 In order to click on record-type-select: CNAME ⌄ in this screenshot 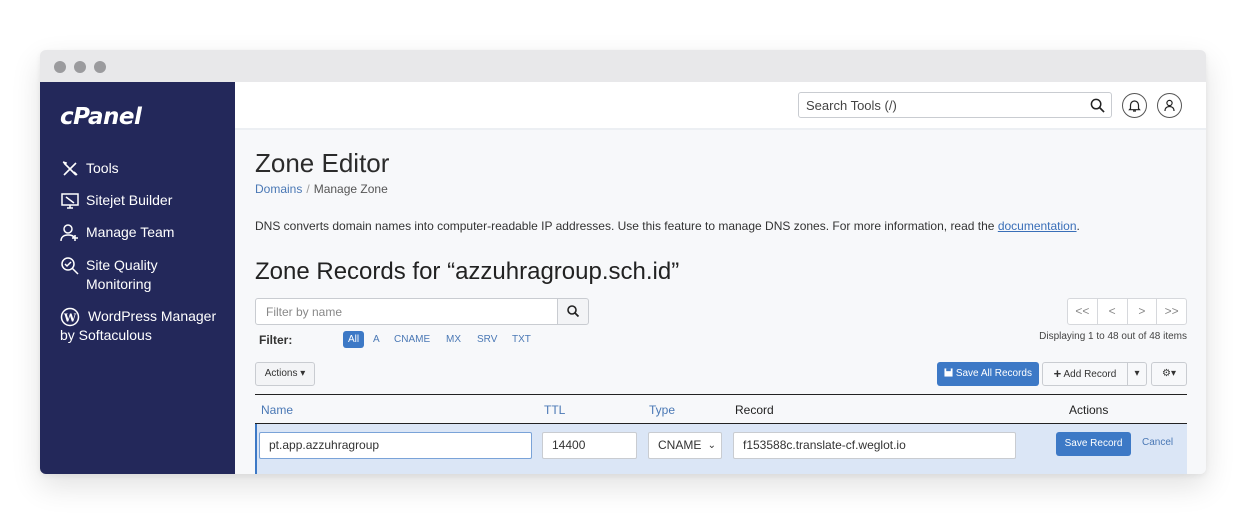, I will do `click(685, 445)`.